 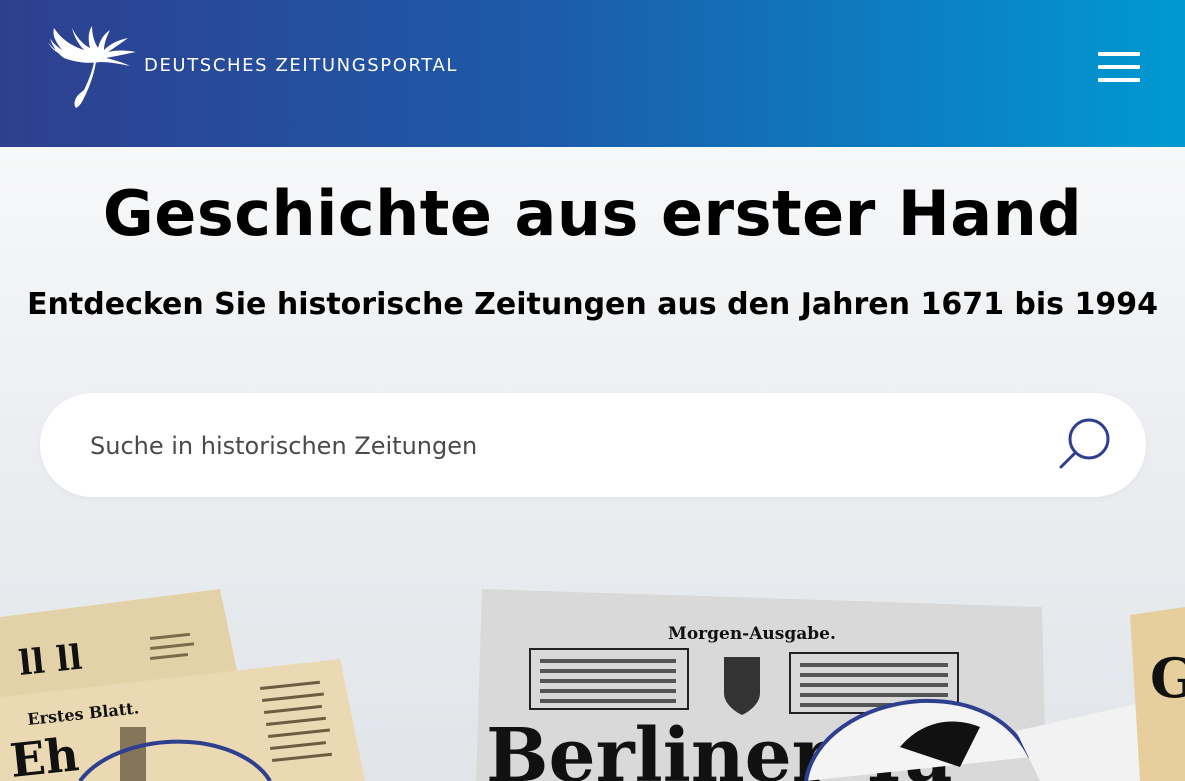 I want to click on svg-text: Eh, so click(x=45, y=754).